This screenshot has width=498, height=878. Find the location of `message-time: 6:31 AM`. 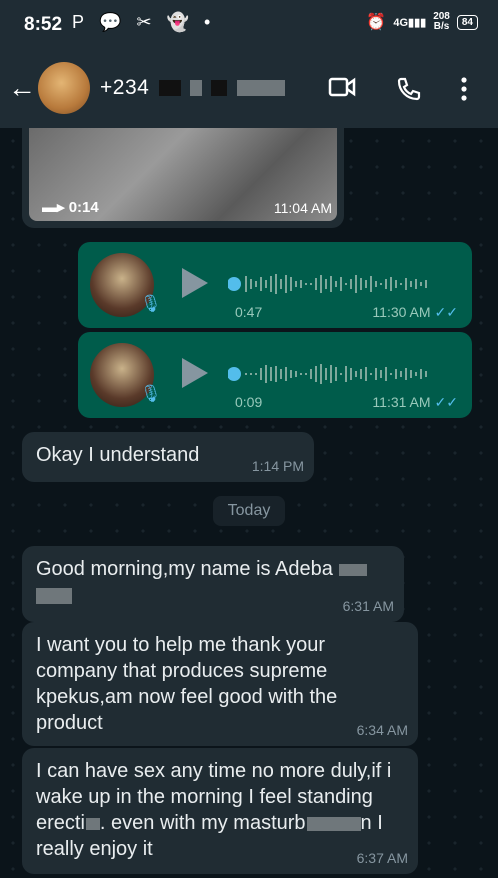

message-time: 6:31 AM is located at coordinates (368, 606).